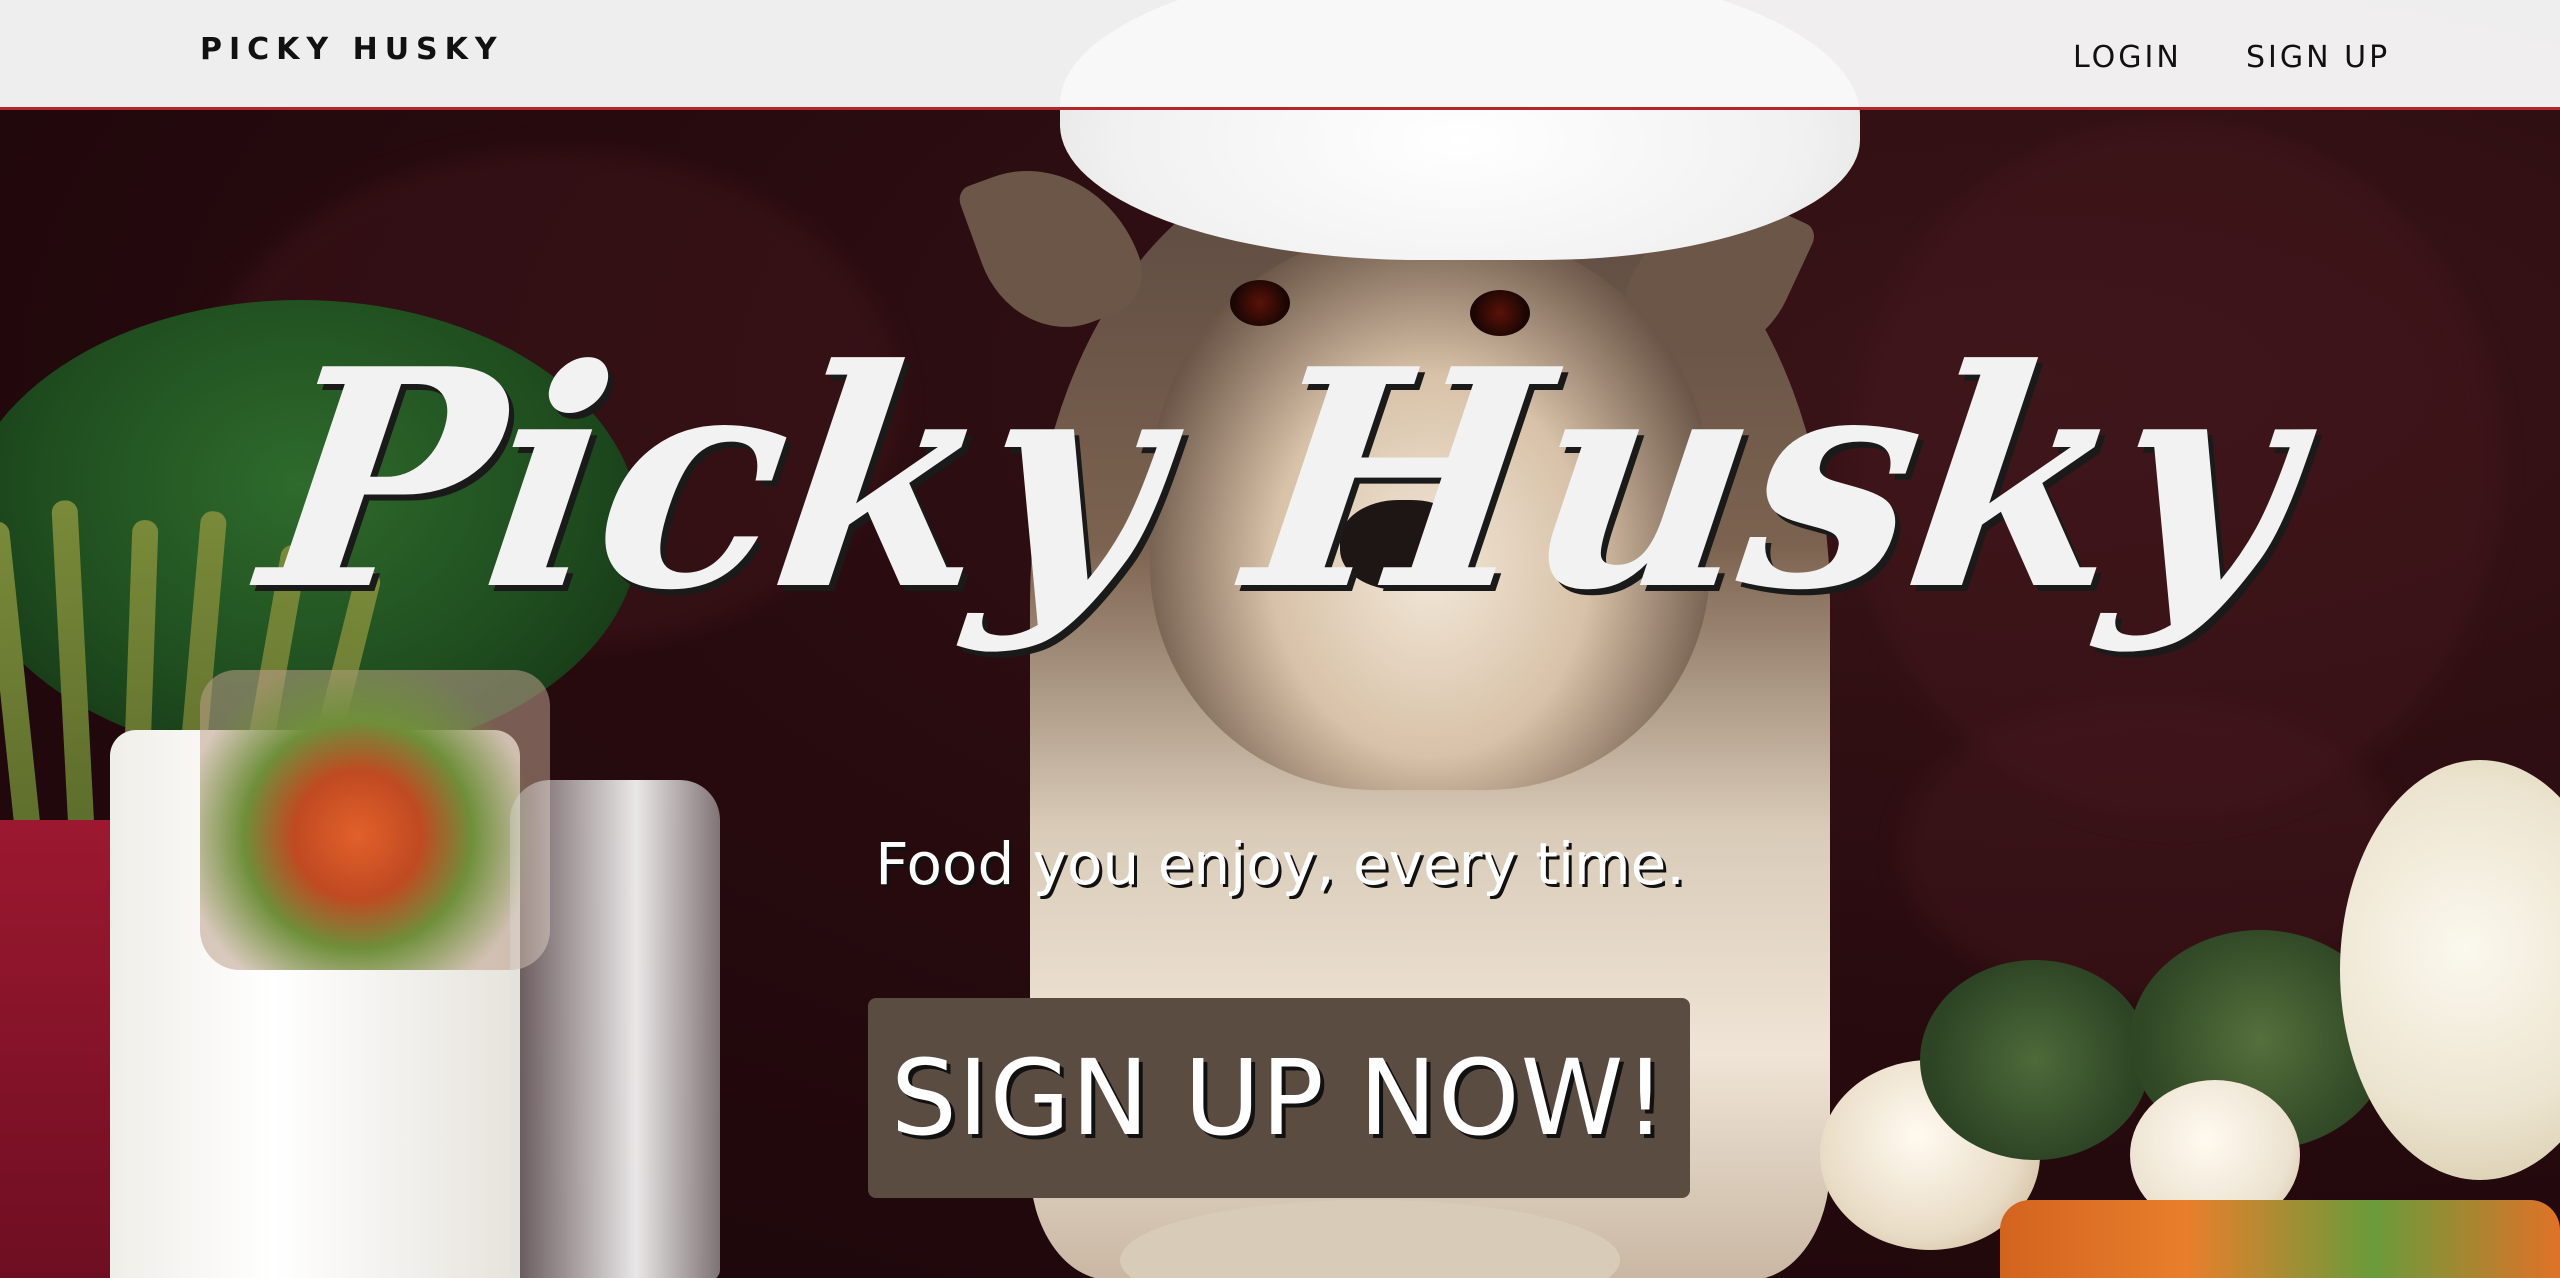 The width and height of the screenshot is (2560, 1278). I want to click on nav-login-link: LOGIN, so click(2127, 57).